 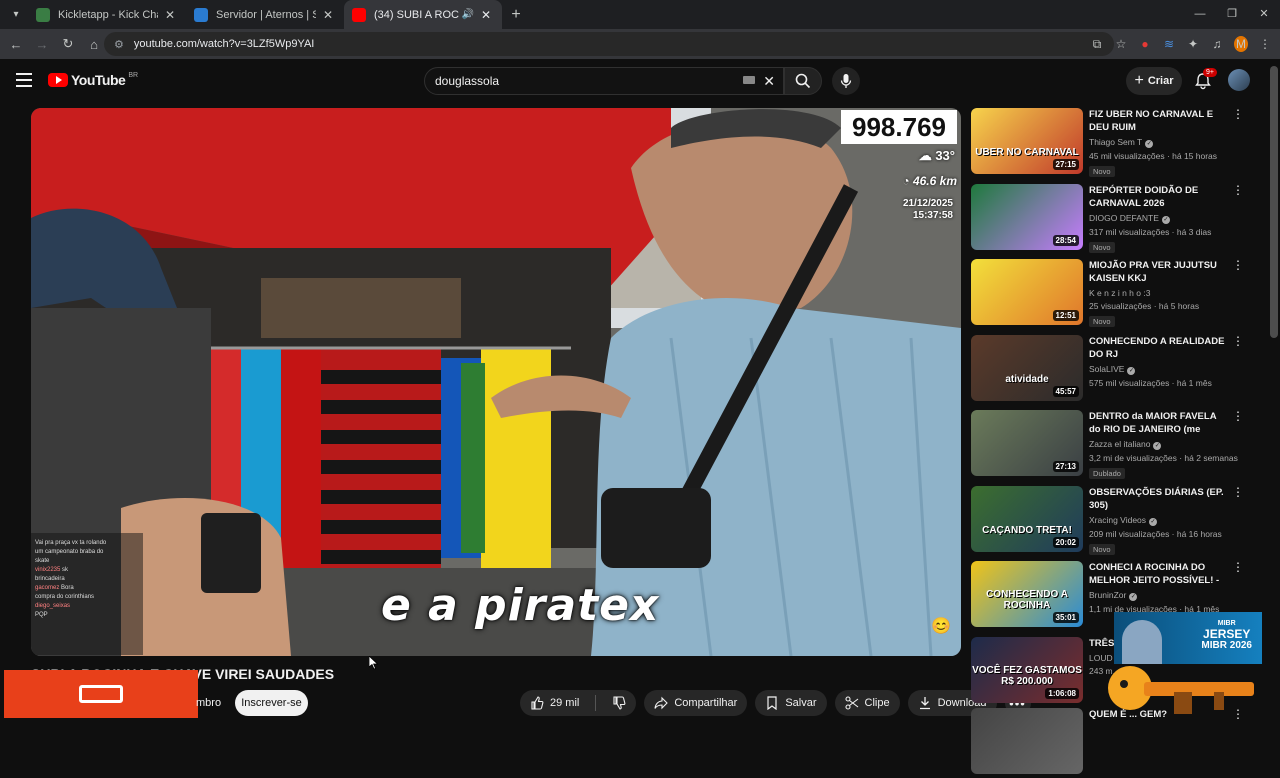 I want to click on video-title: CONHECENDO A REALIDADE DO RJ, so click(x=1159, y=348).